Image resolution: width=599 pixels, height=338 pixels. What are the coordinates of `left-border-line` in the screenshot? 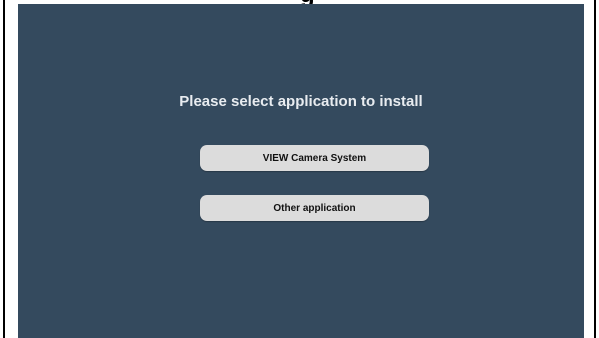 It's located at (4, 169).